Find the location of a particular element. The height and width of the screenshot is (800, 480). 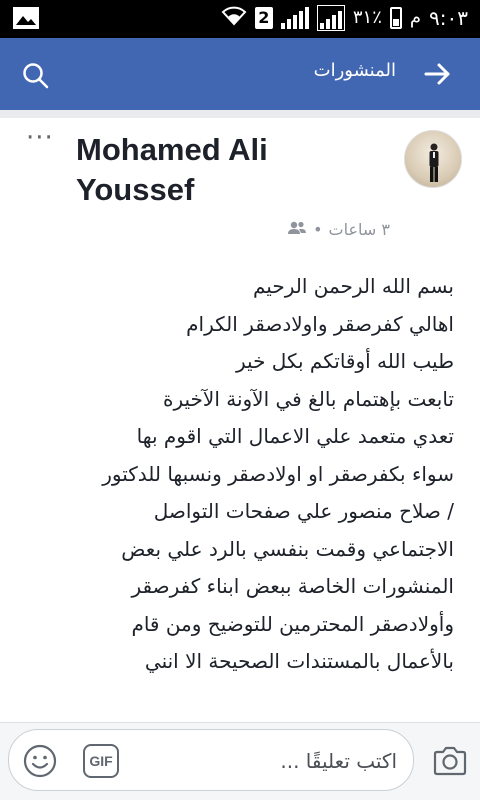

back-arrow-icon is located at coordinates (438, 74).